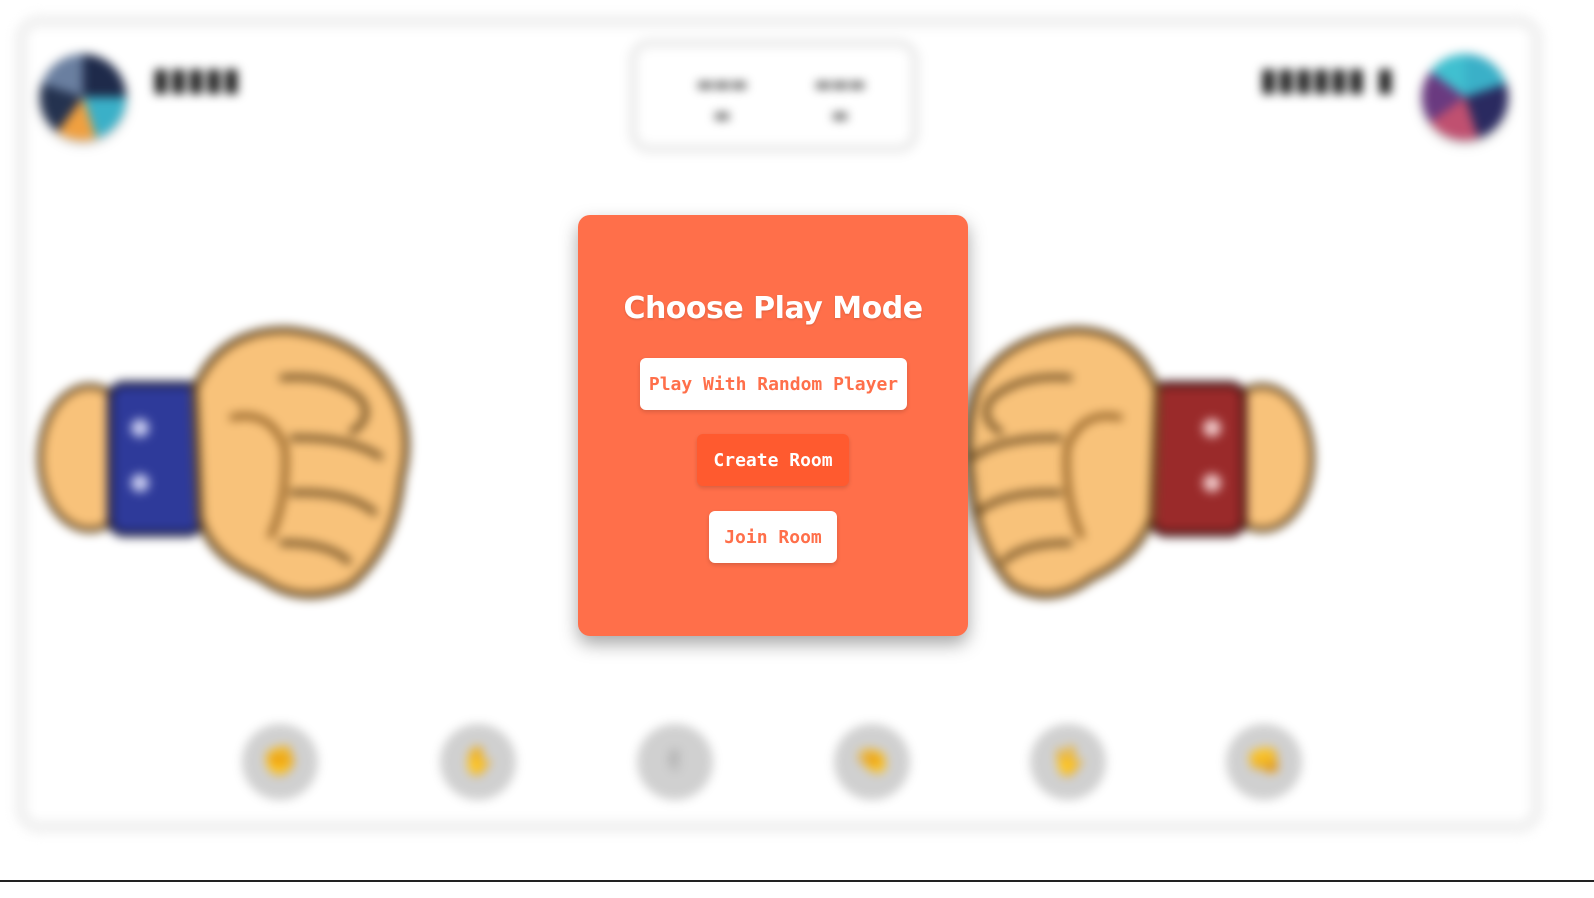 The image size is (1594, 898). Describe the element at coordinates (223, 462) in the screenshot. I see `left-fist-icon` at that location.